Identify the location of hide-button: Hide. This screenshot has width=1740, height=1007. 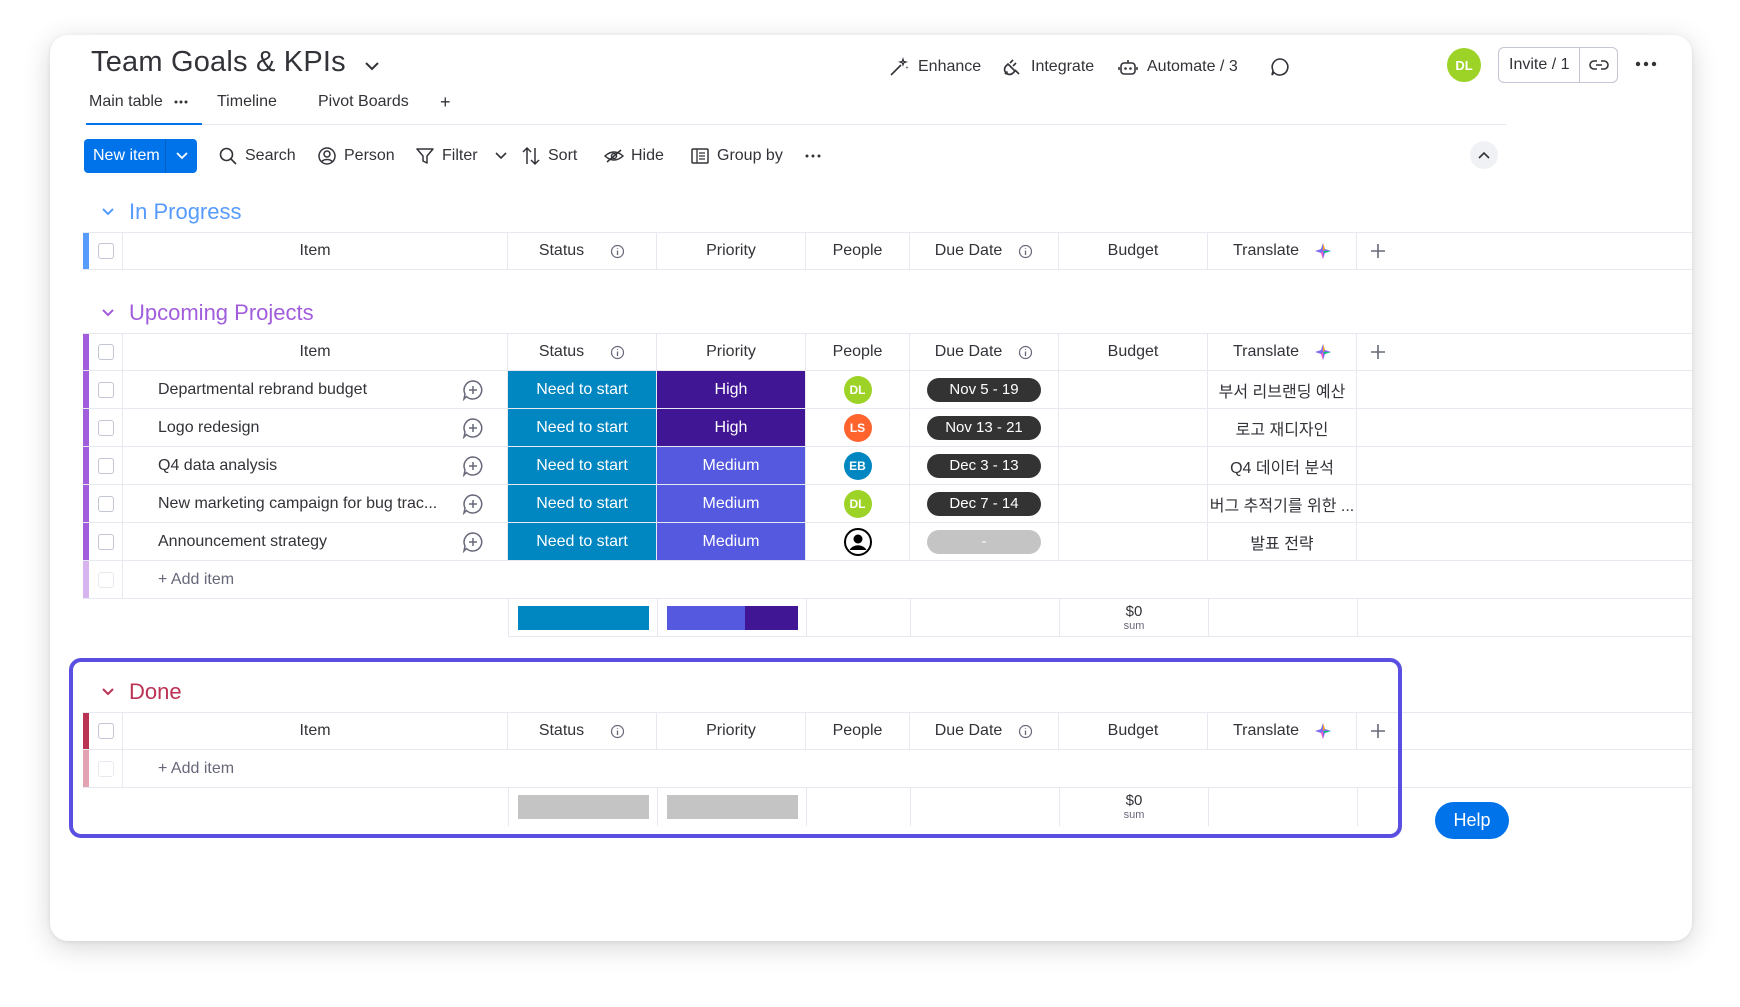
(634, 156).